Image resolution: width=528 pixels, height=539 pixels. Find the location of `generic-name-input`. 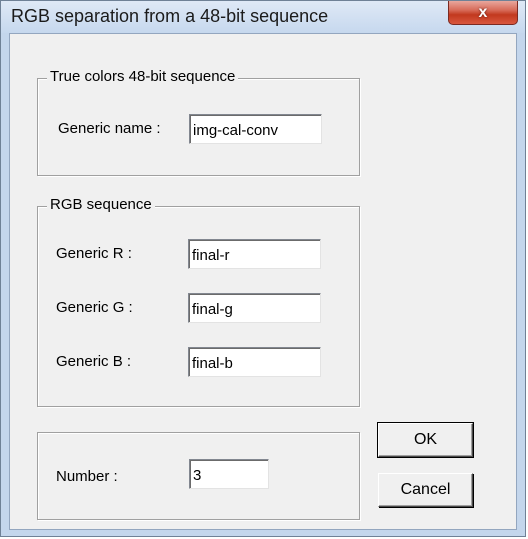

generic-name-input is located at coordinates (255, 129).